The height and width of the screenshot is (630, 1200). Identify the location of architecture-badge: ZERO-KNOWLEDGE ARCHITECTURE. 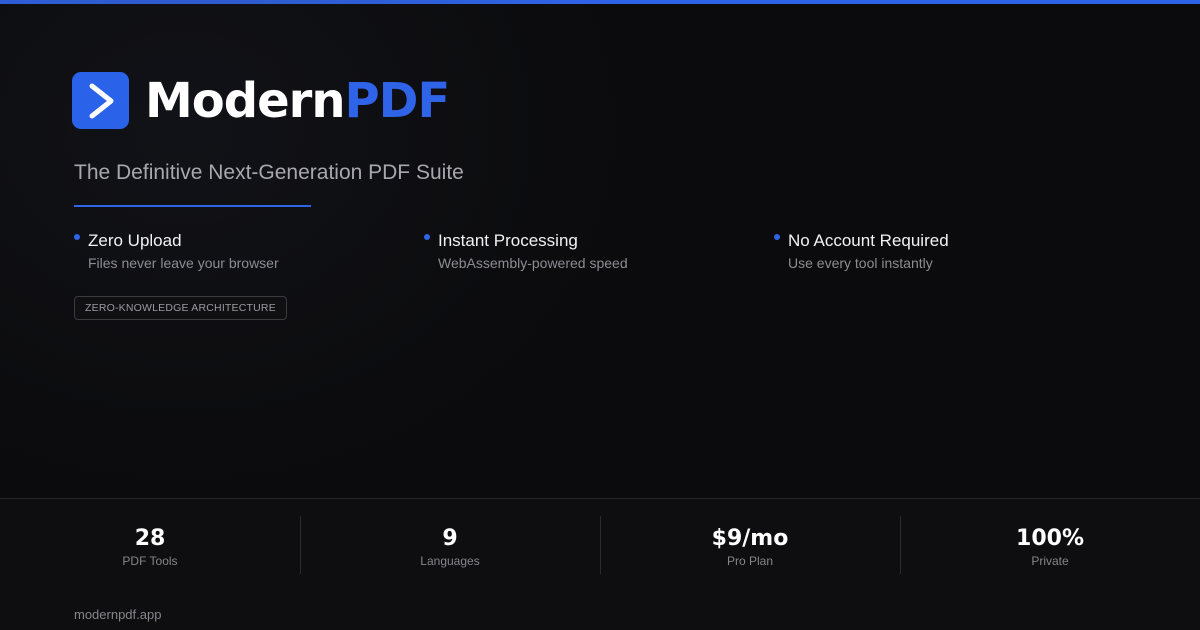
(180, 308).